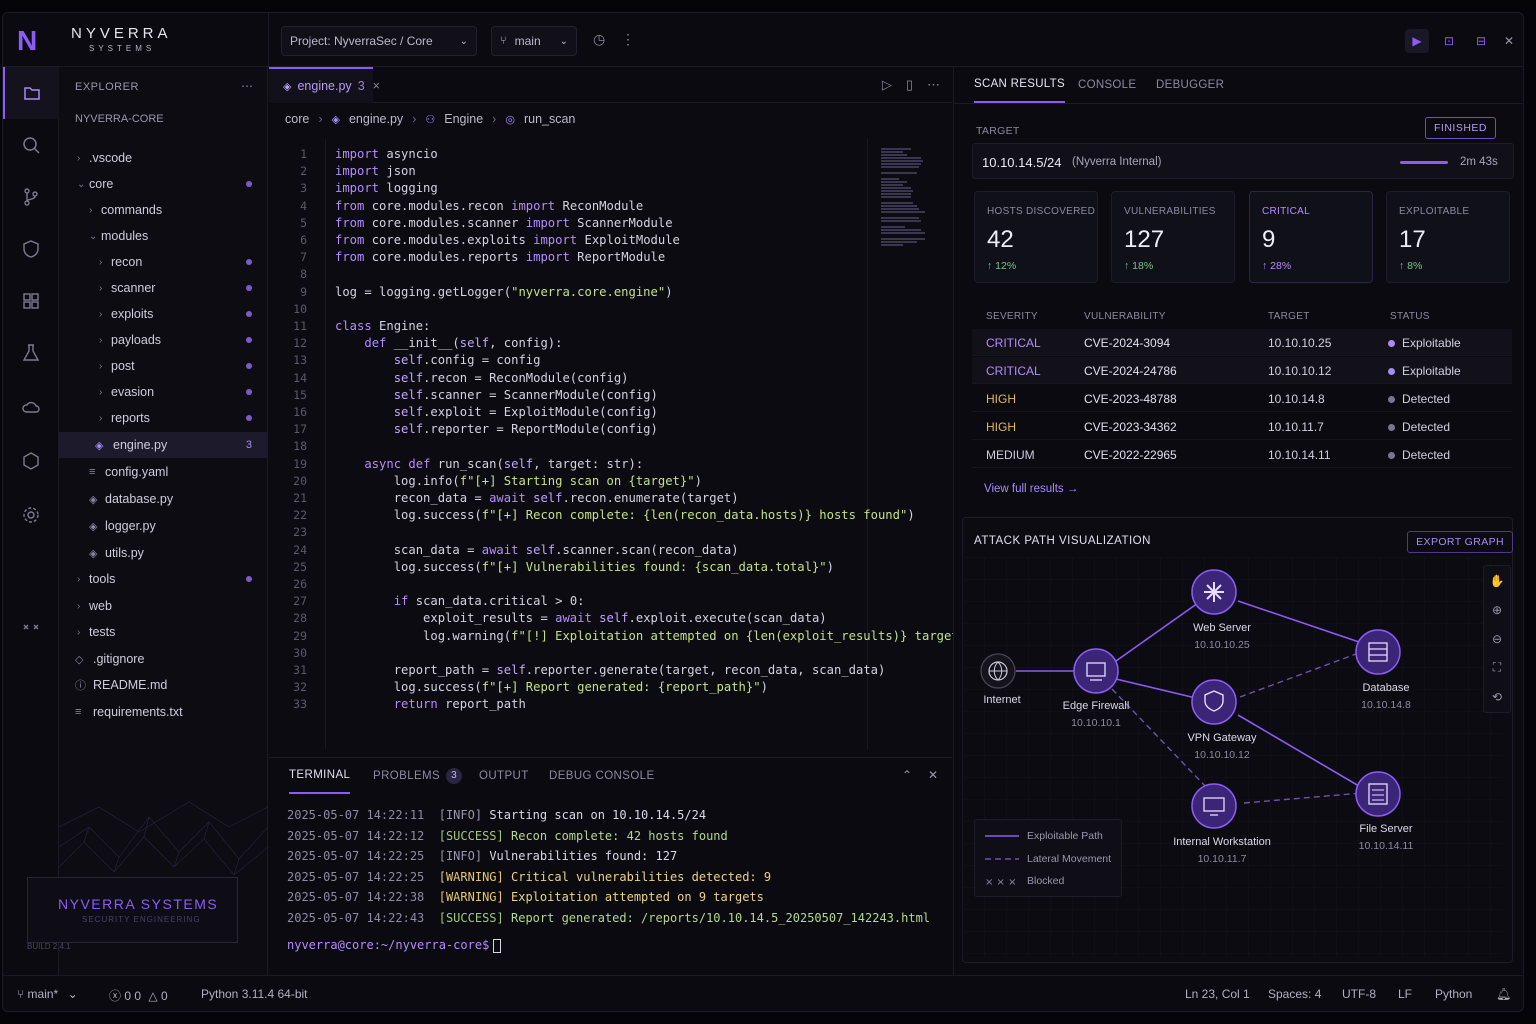 The height and width of the screenshot is (1024, 1536). I want to click on tab-console: CONSOLE, so click(1107, 85).